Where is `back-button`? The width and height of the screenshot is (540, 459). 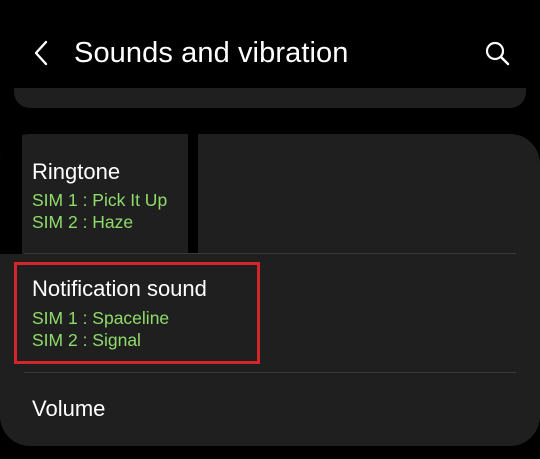 back-button is located at coordinates (41, 53).